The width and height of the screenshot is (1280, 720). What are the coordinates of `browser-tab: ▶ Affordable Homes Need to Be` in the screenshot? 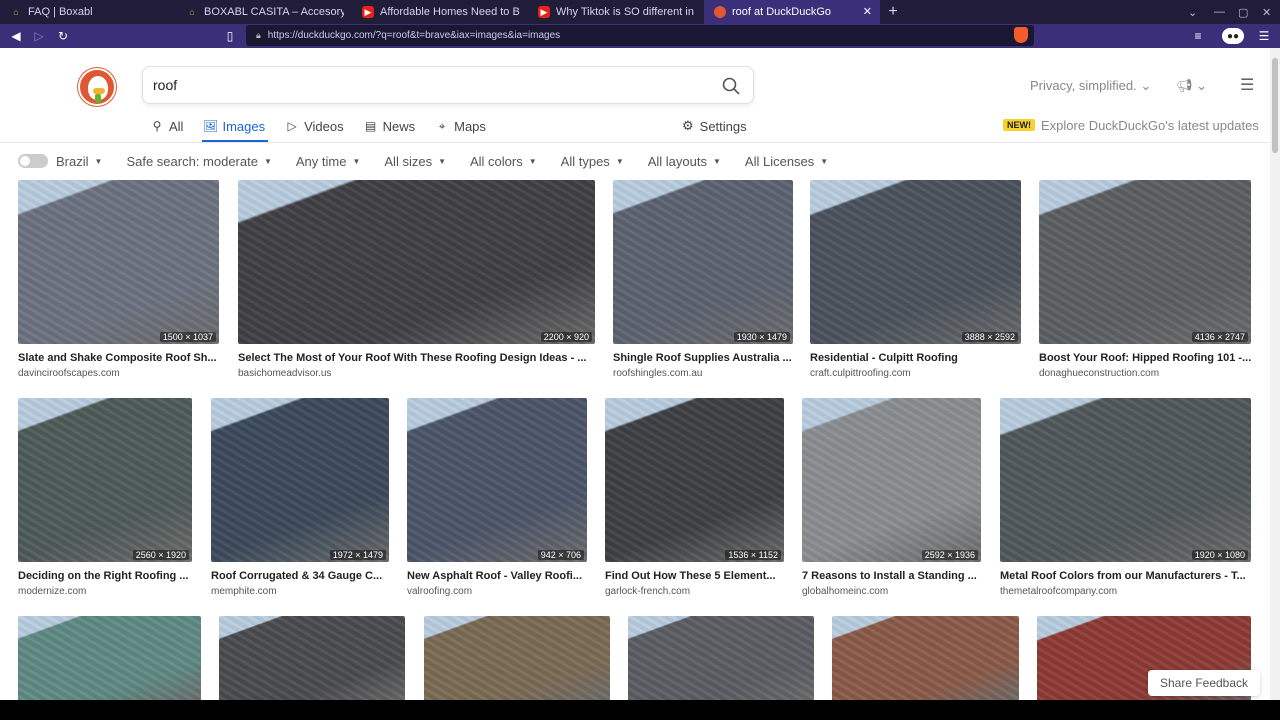 It's located at (440, 12).